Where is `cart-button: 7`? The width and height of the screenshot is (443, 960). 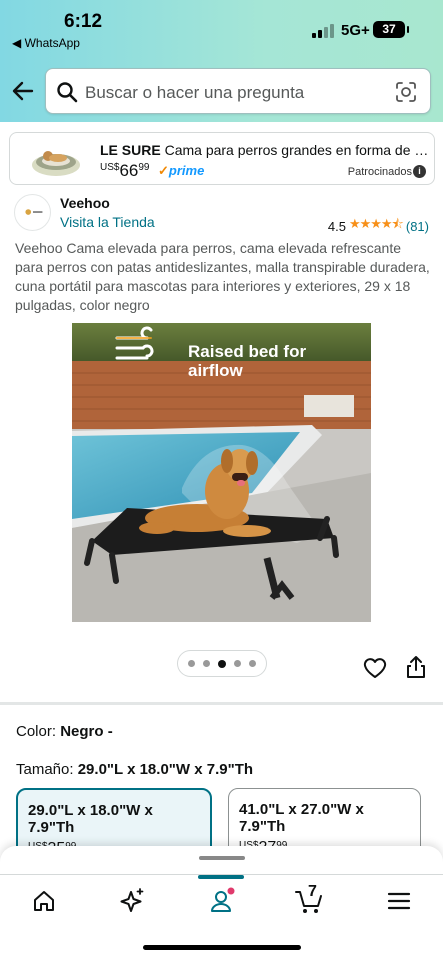 cart-button: 7 is located at coordinates (309, 899).